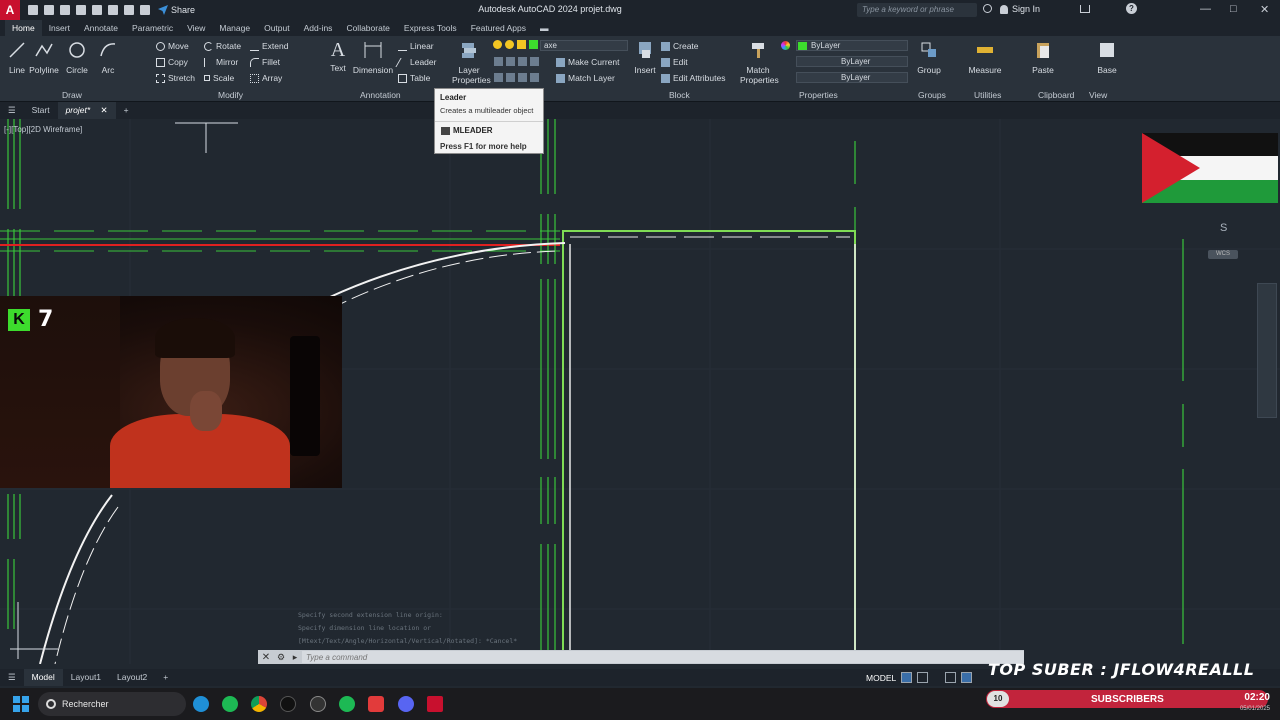 The height and width of the screenshot is (720, 1280). What do you see at coordinates (113, 10) in the screenshot?
I see `print-icon` at bounding box center [113, 10].